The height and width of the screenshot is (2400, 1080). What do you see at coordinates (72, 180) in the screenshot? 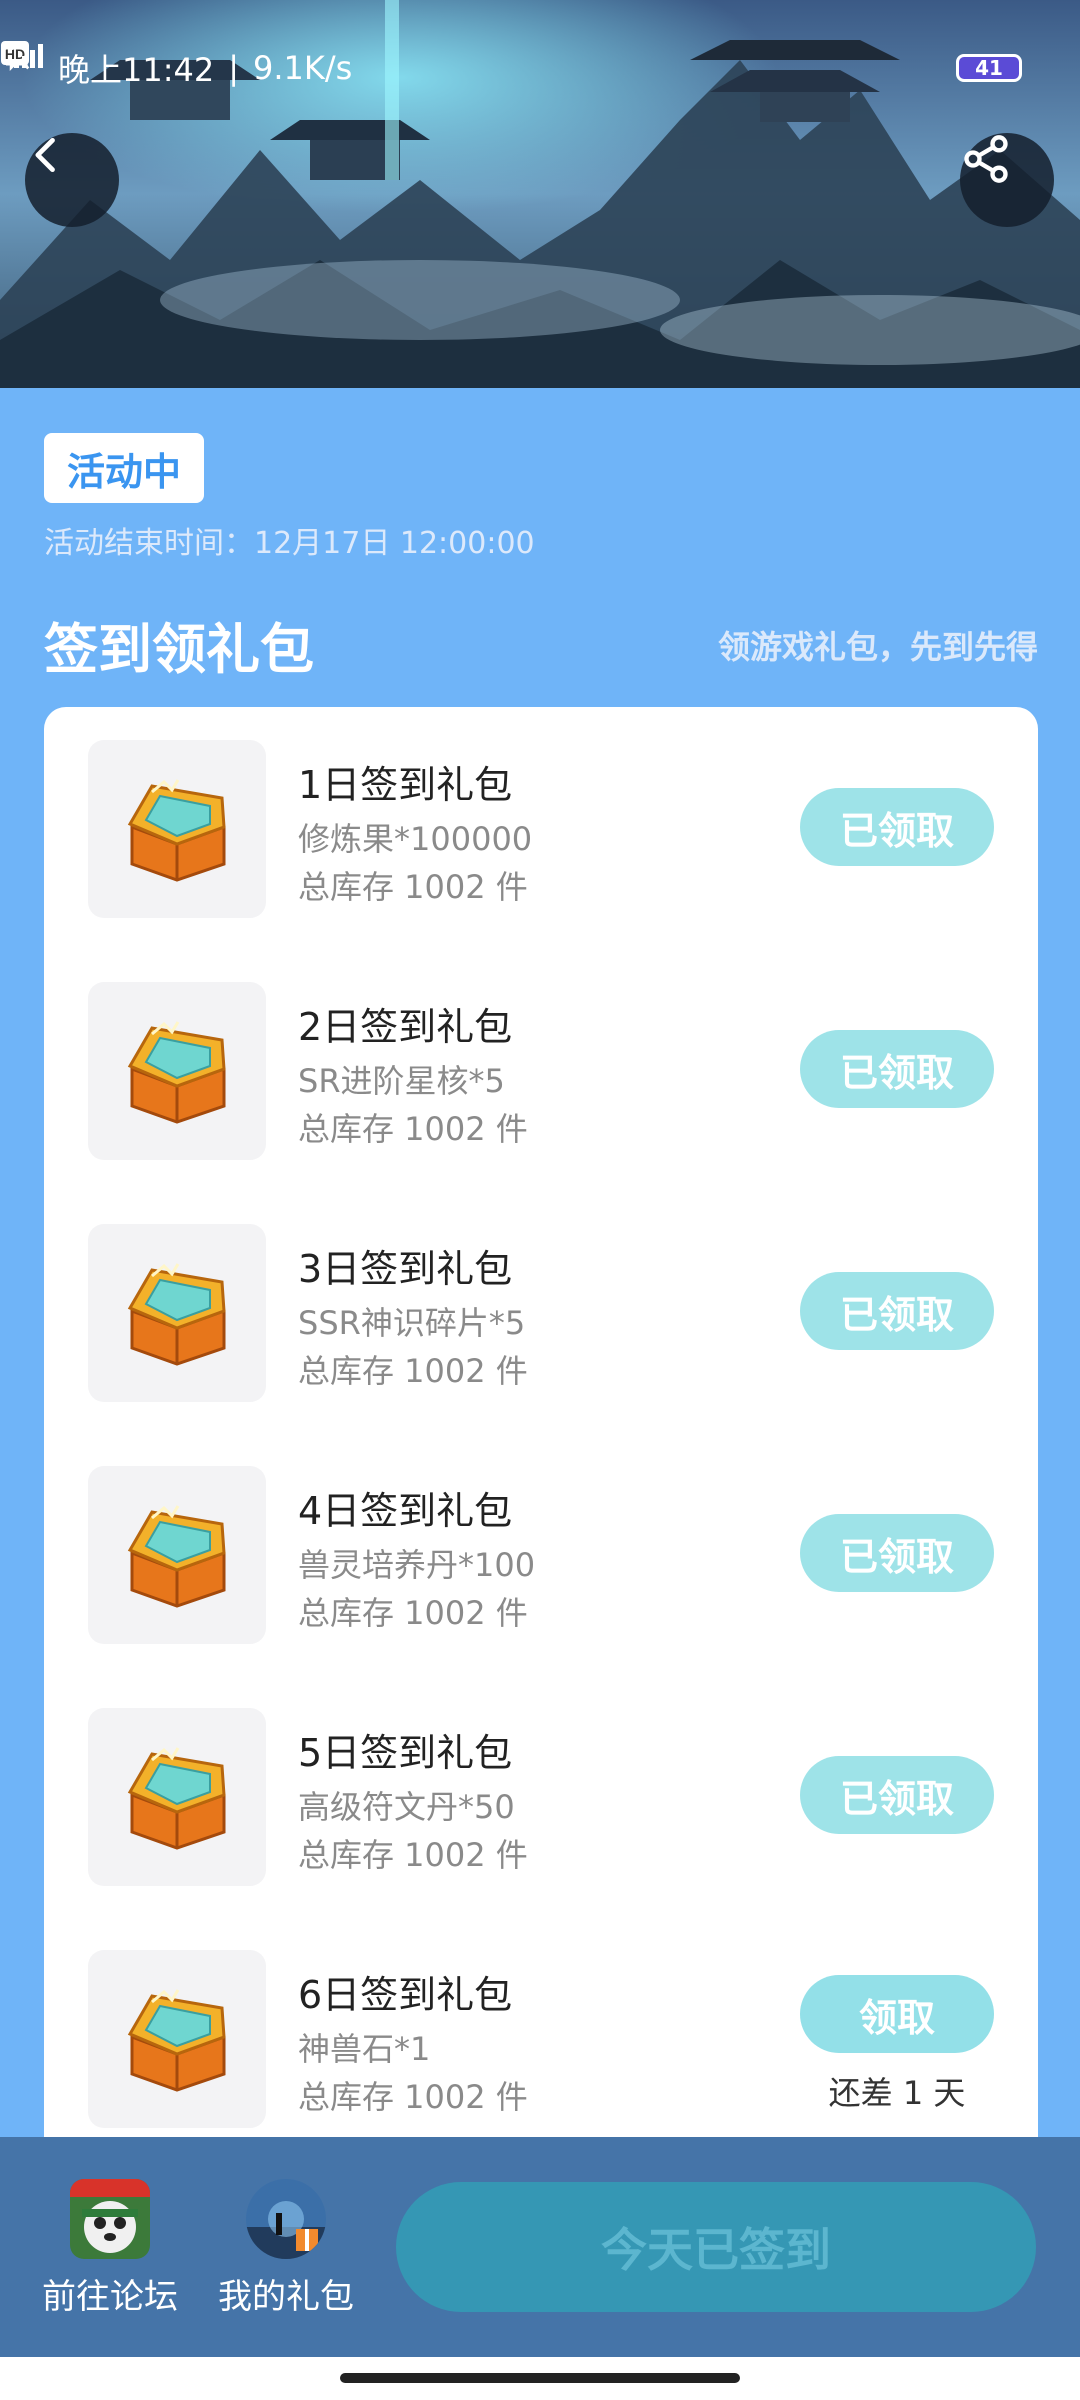
I see `back-button` at bounding box center [72, 180].